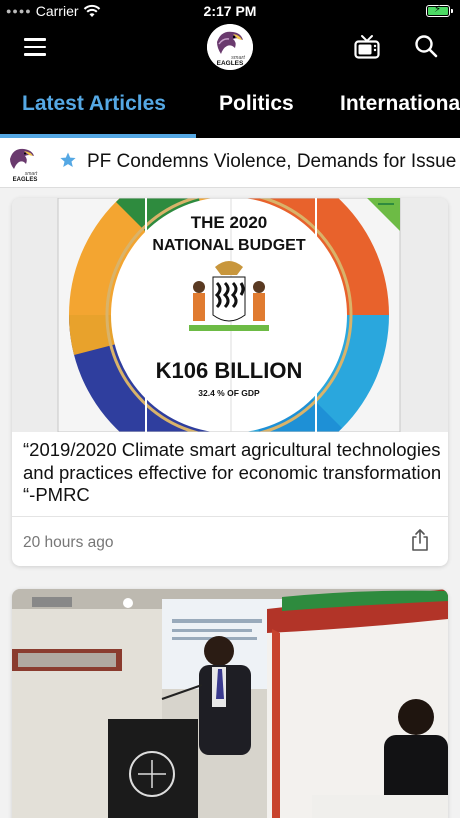 The height and width of the screenshot is (818, 460). I want to click on status-time: 2:17 PM, so click(230, 11).